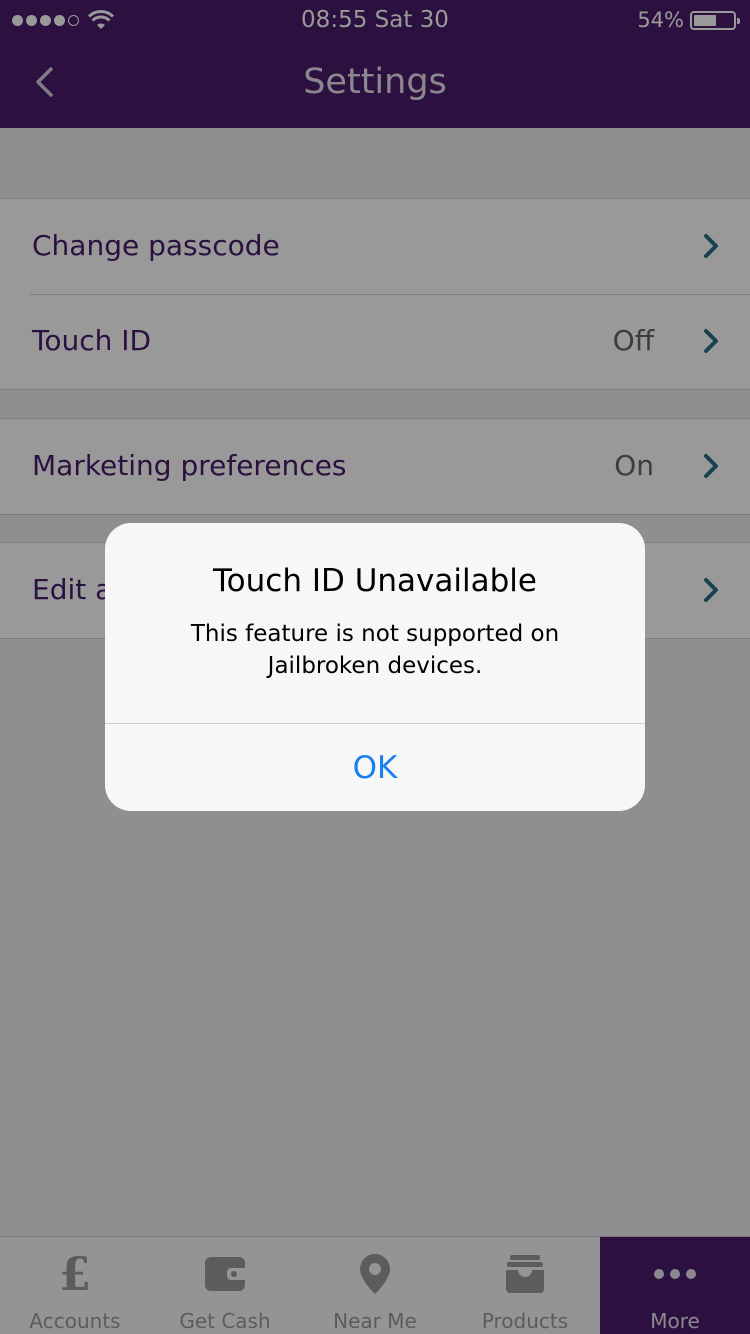 The width and height of the screenshot is (750, 1334). I want to click on alert-ok-button: OK, so click(375, 767).